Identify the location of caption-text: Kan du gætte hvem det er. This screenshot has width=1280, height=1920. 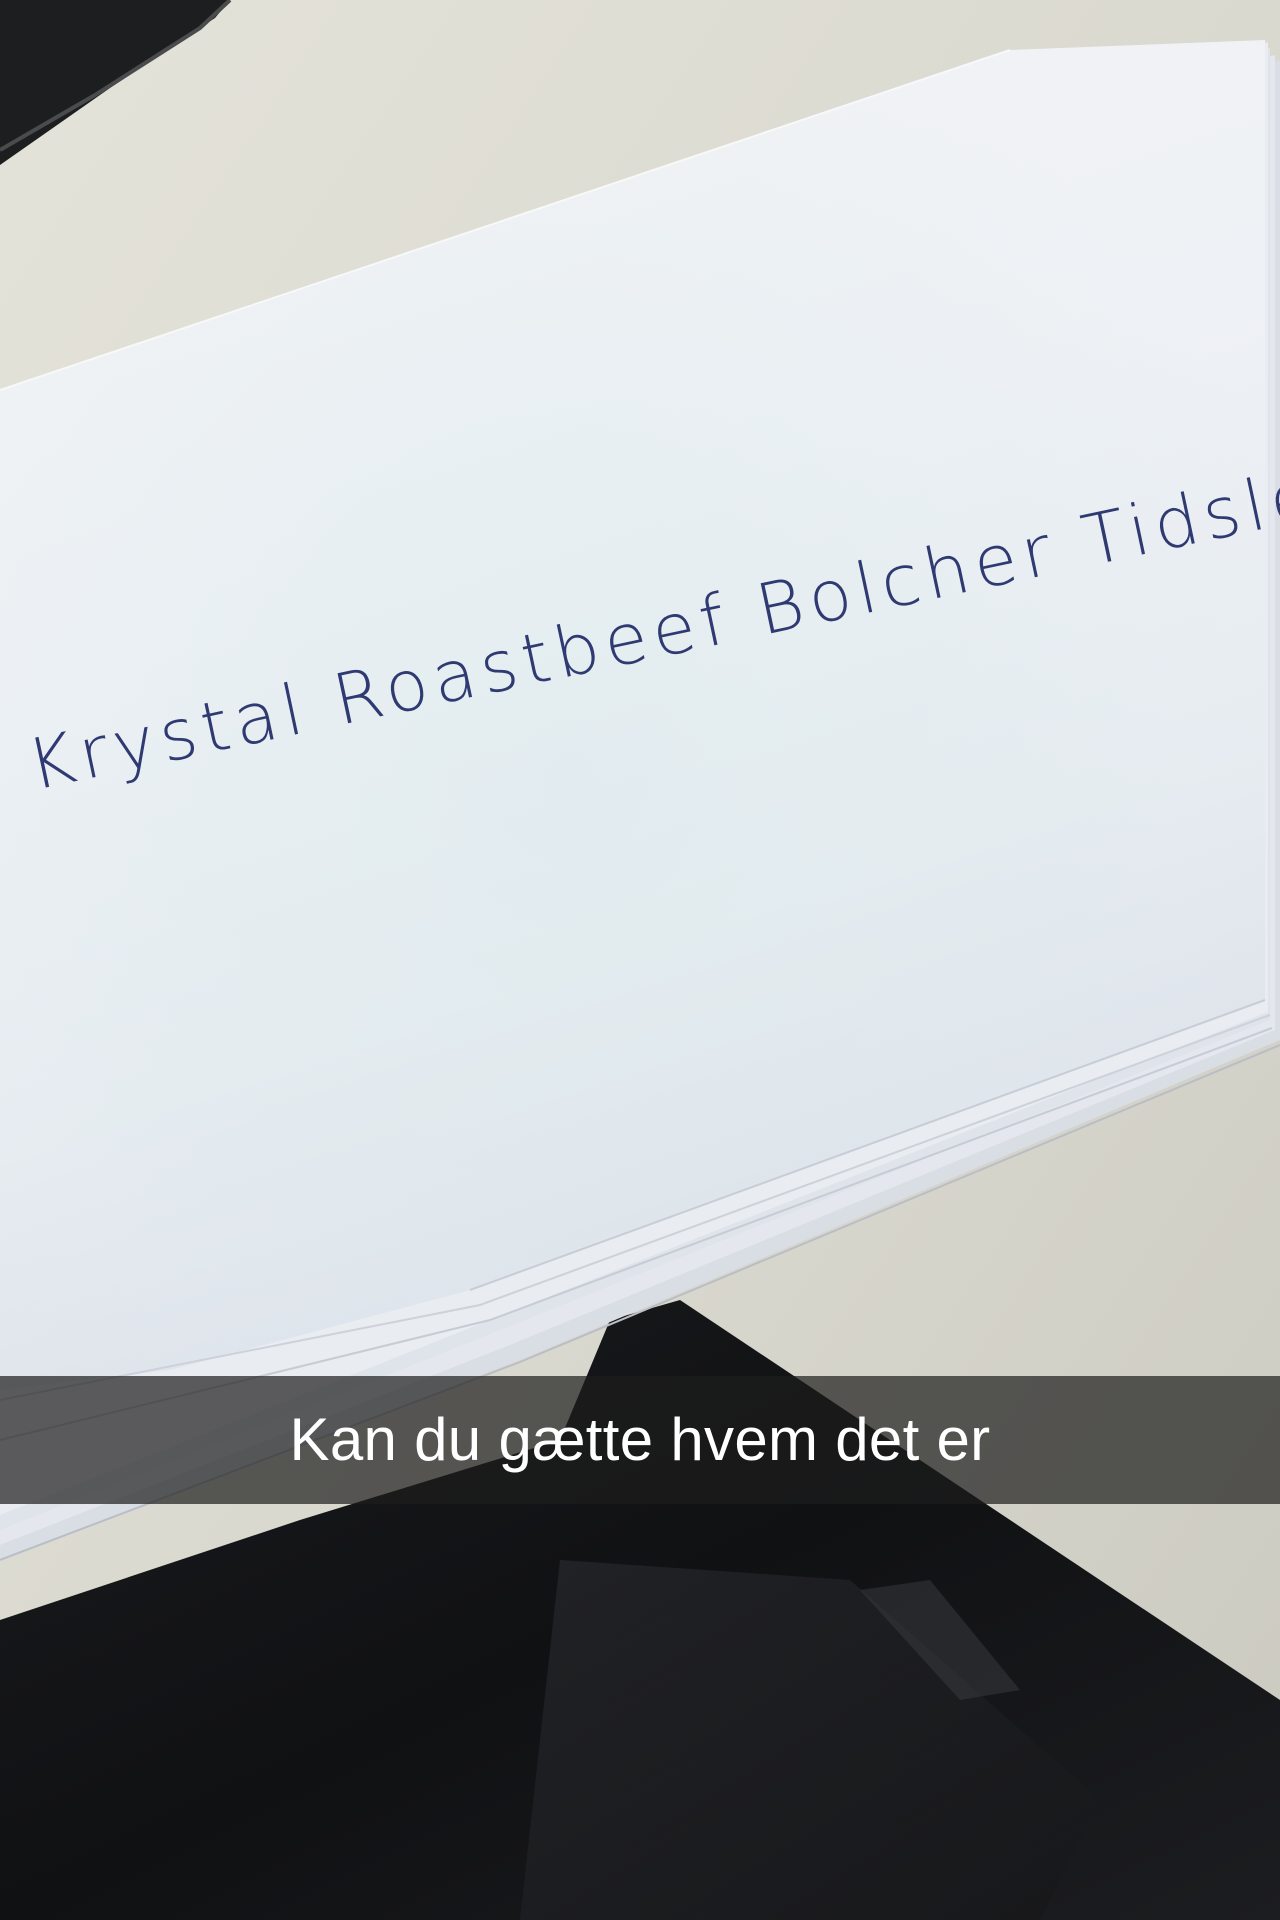
(640, 1439).